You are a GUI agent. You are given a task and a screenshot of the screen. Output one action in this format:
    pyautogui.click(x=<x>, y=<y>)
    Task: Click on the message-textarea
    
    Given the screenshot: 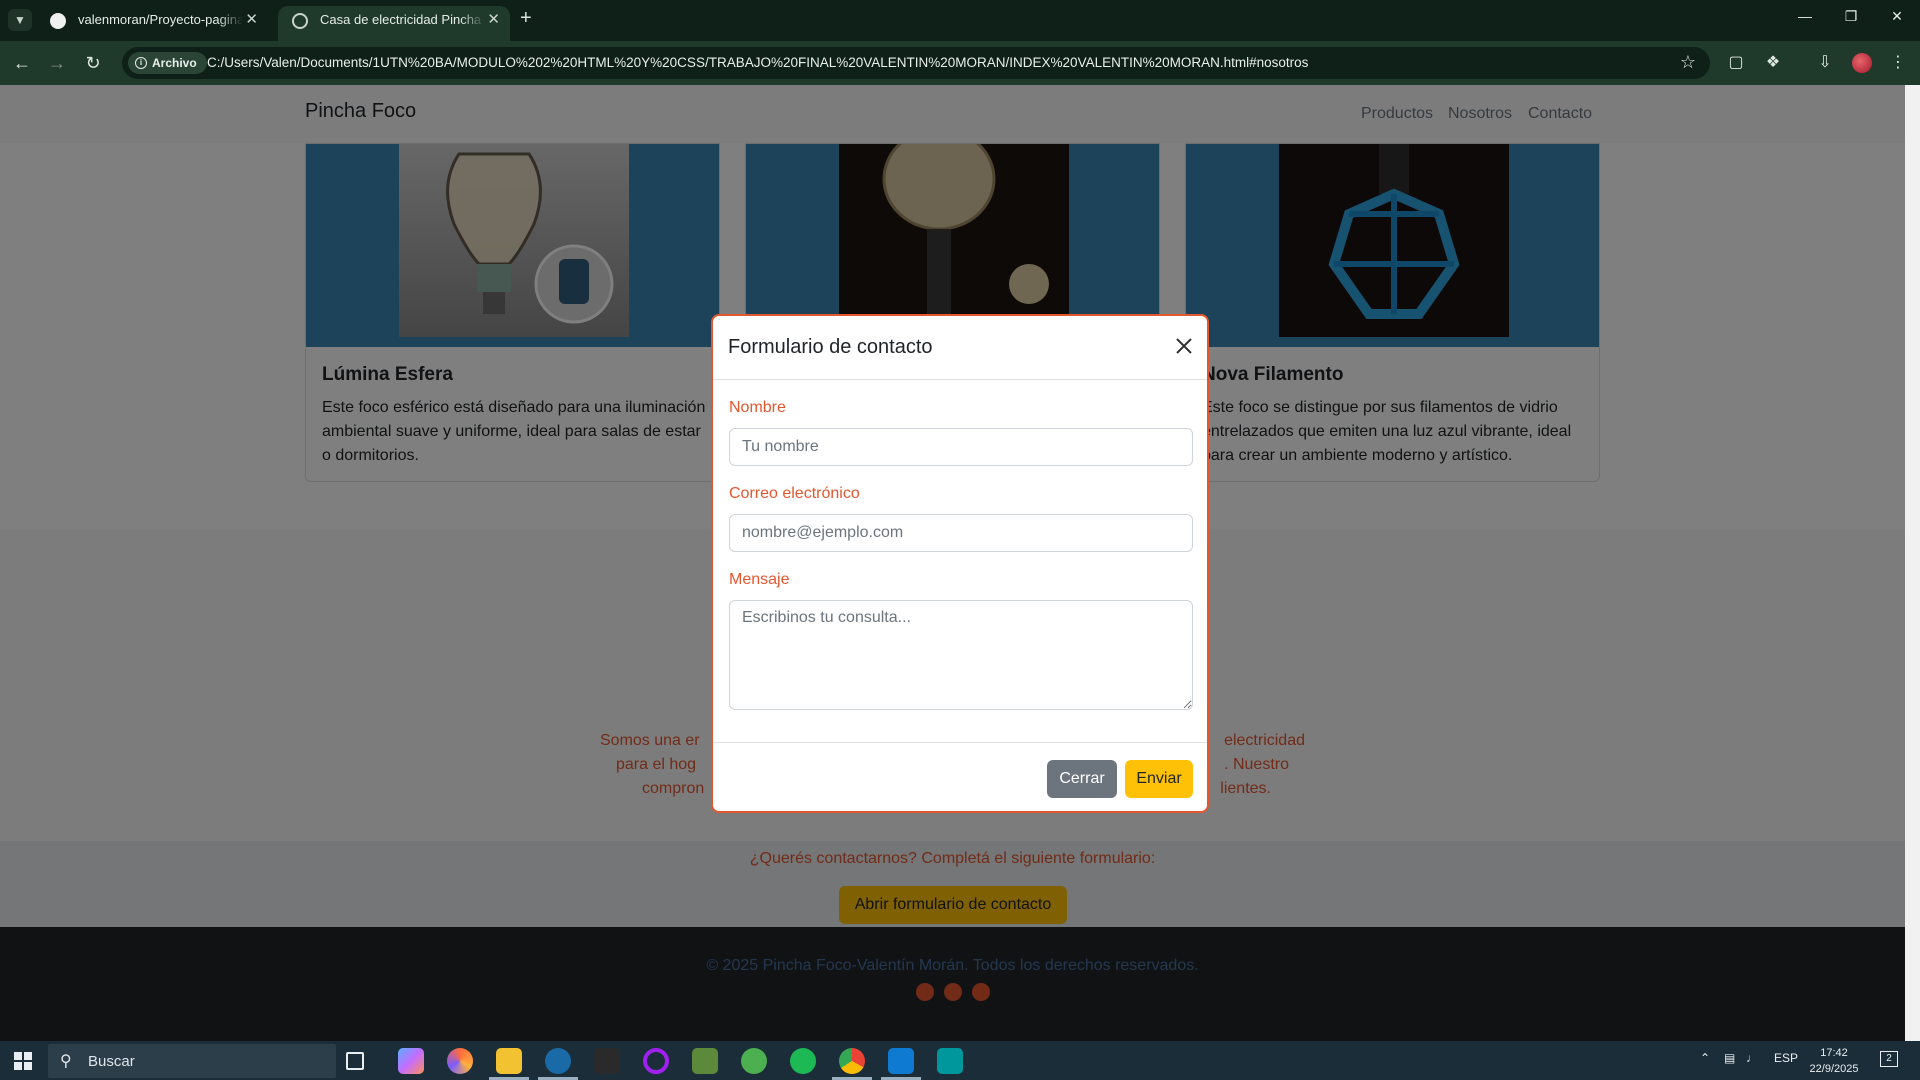 What is the action you would take?
    pyautogui.click(x=961, y=655)
    